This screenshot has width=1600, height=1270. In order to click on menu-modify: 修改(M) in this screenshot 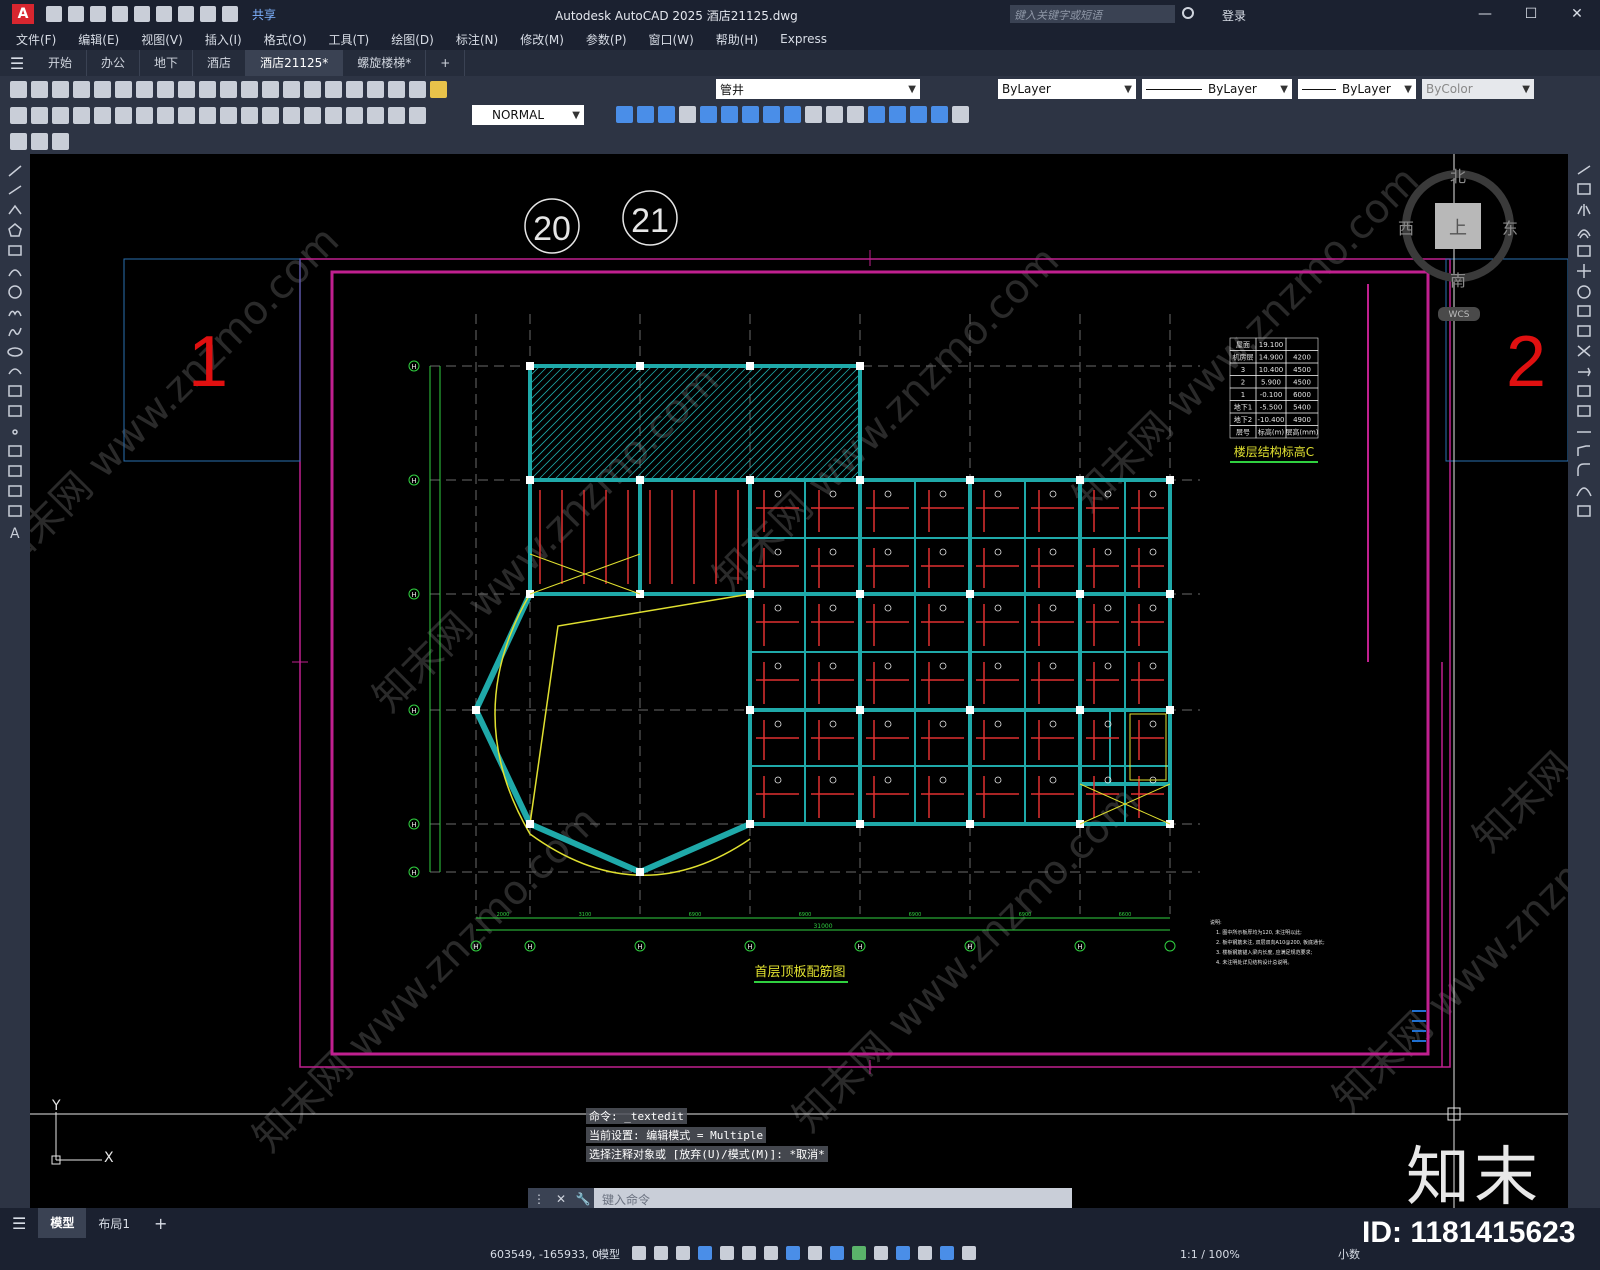, I will do `click(542, 39)`.